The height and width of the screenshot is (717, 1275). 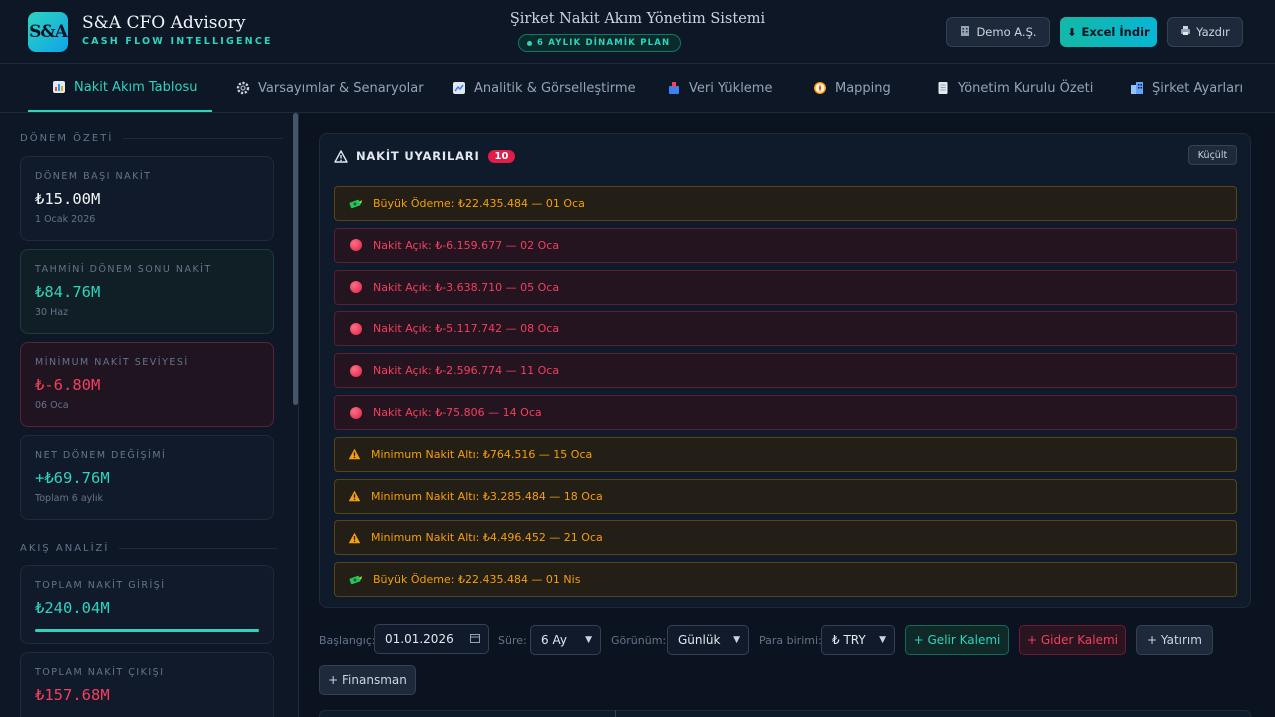 I want to click on tab-analytics: Analitik & Görselleştirme, so click(x=544, y=88).